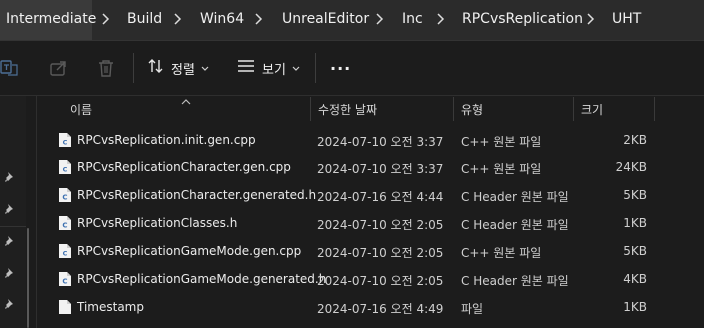 The image size is (704, 328). I want to click on file-type: 파일, so click(472, 309).